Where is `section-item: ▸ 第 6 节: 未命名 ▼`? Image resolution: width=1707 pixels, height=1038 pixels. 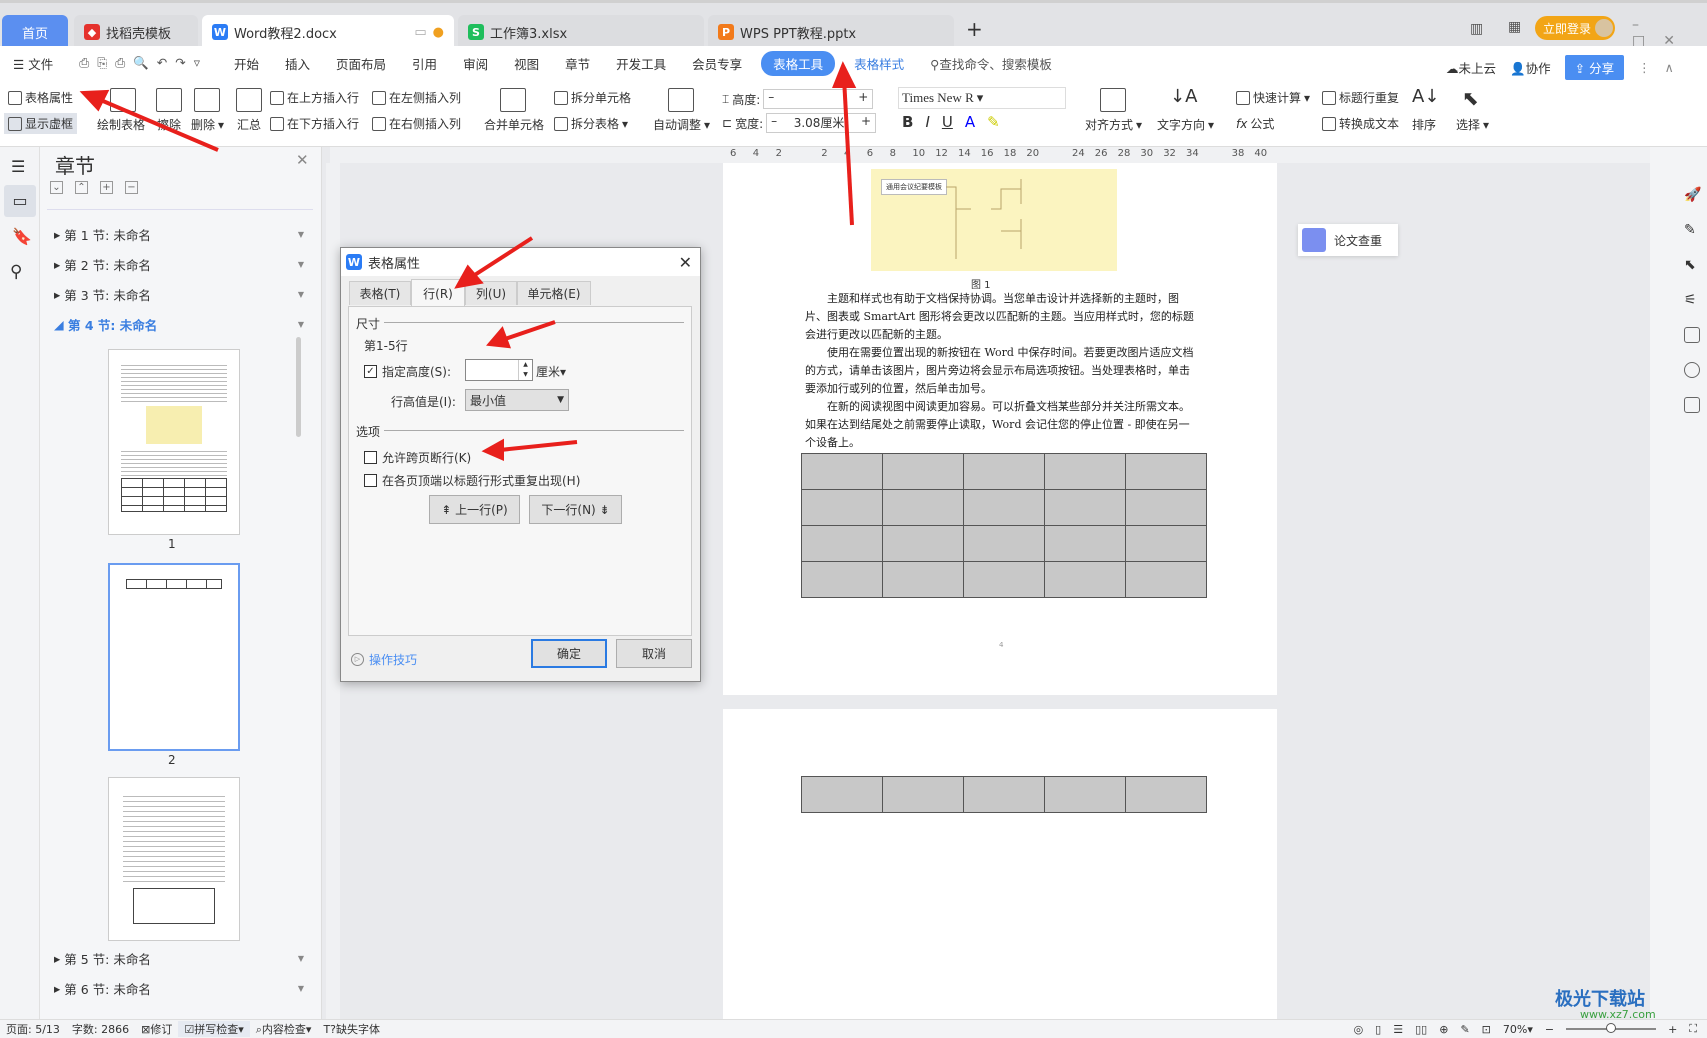 section-item: ▸ 第 6 节: 未命名 ▼ is located at coordinates (179, 988).